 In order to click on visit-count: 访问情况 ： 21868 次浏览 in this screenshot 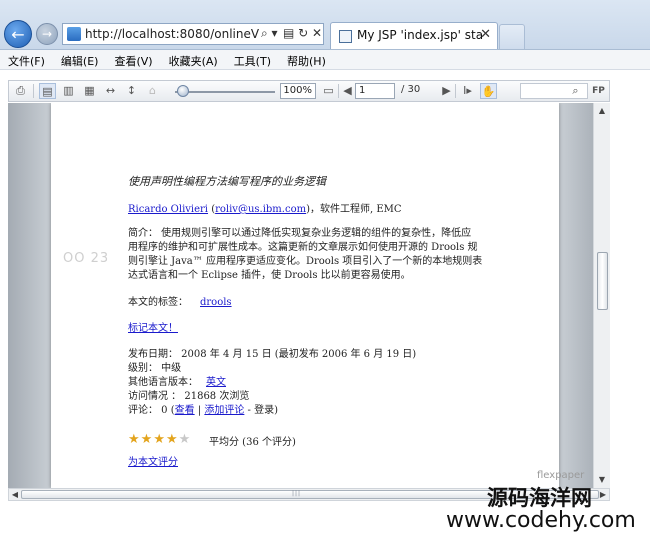, I will do `click(189, 396)`.